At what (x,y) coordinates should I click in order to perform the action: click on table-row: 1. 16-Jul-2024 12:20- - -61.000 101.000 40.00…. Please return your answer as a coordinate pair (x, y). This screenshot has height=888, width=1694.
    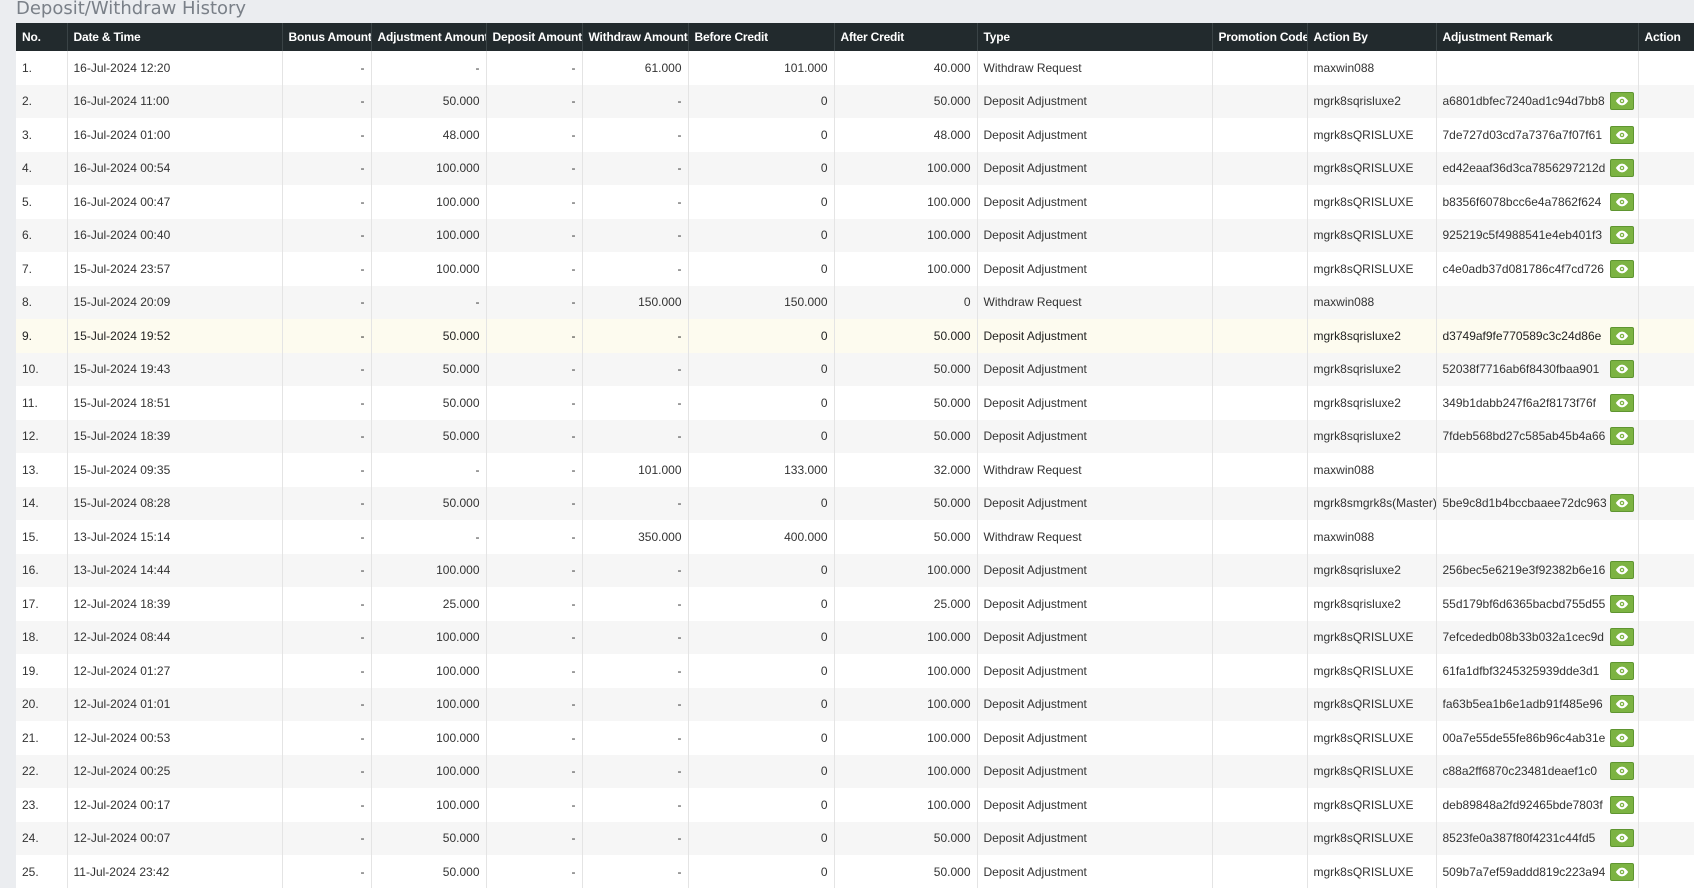
    Looking at the image, I should click on (855, 68).